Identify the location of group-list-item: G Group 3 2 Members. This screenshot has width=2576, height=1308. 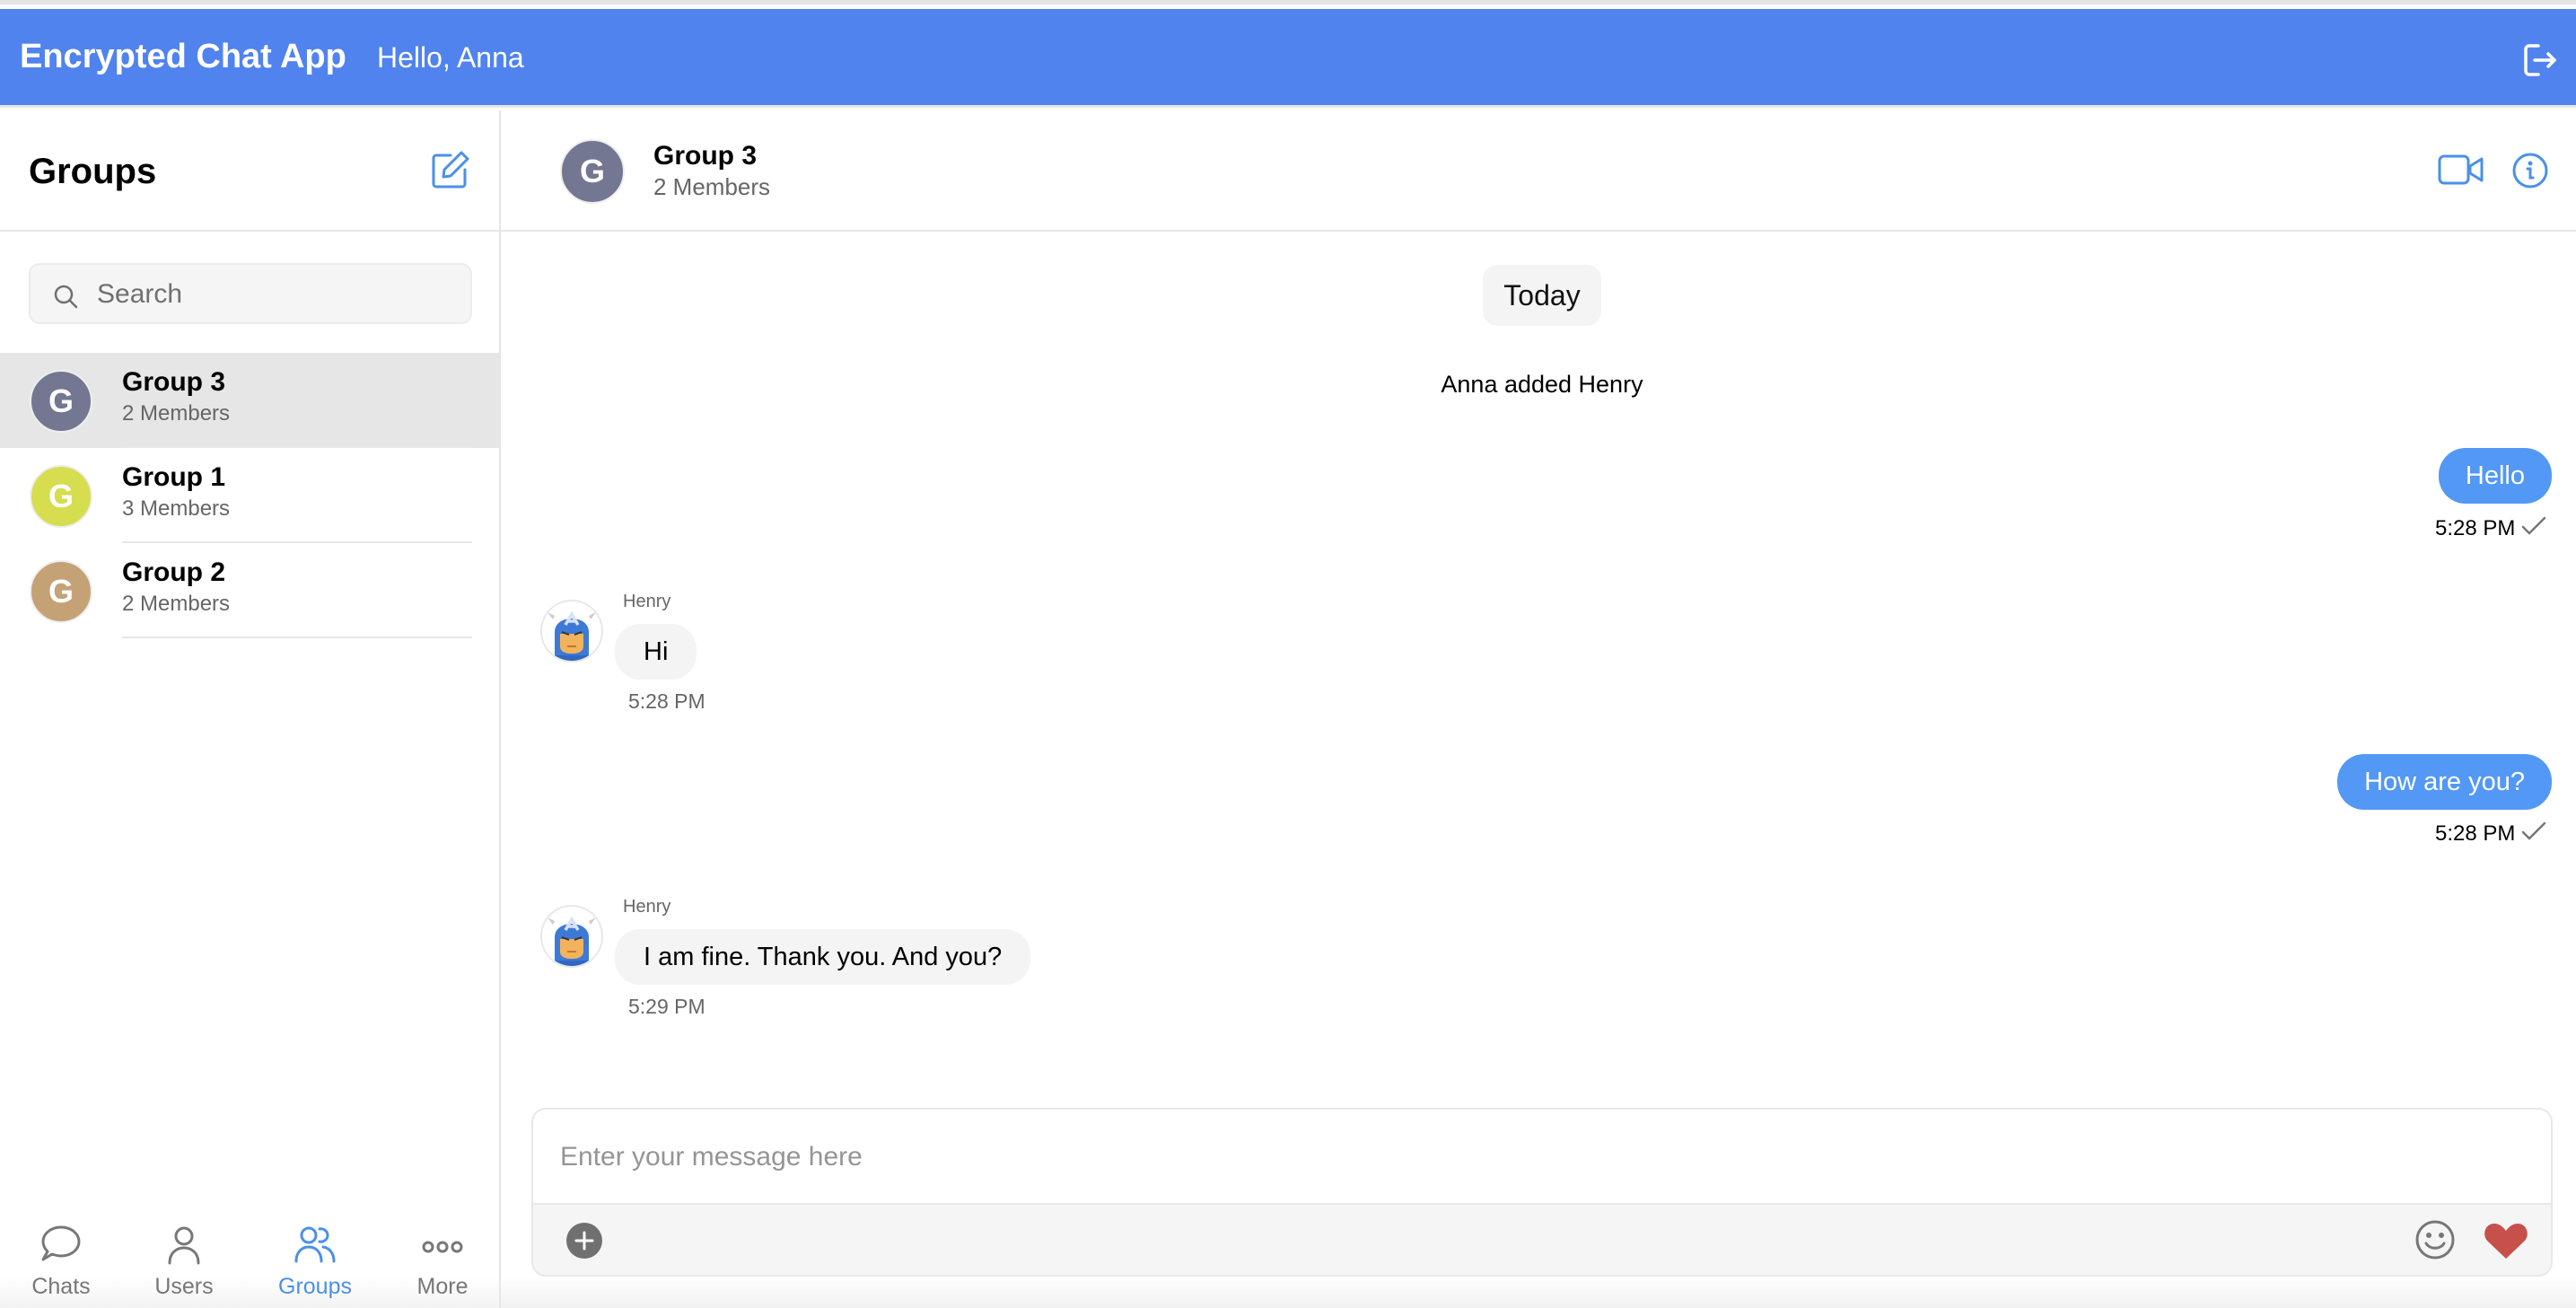
(249, 400).